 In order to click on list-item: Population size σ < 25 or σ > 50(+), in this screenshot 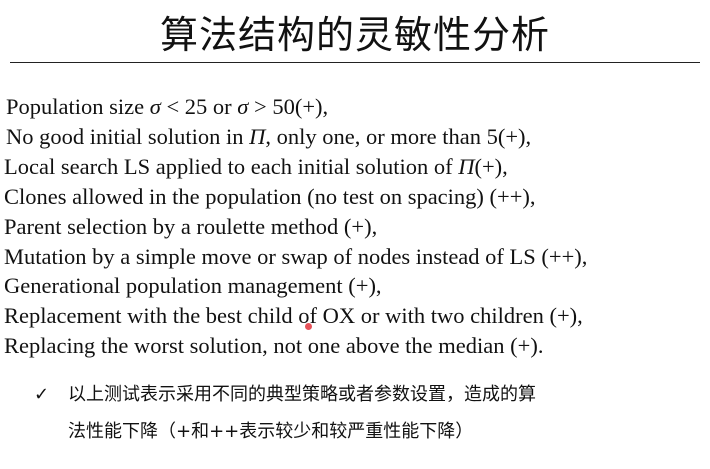, I will do `click(295, 107)`.